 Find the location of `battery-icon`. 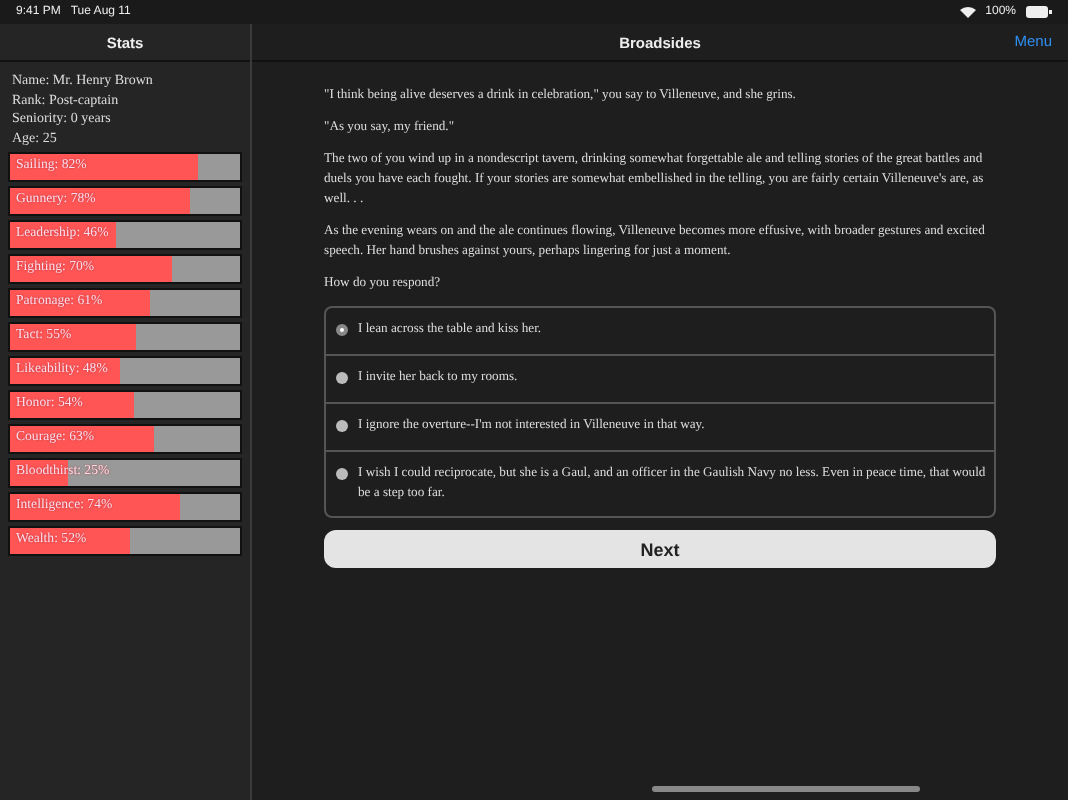

battery-icon is located at coordinates (1039, 12).